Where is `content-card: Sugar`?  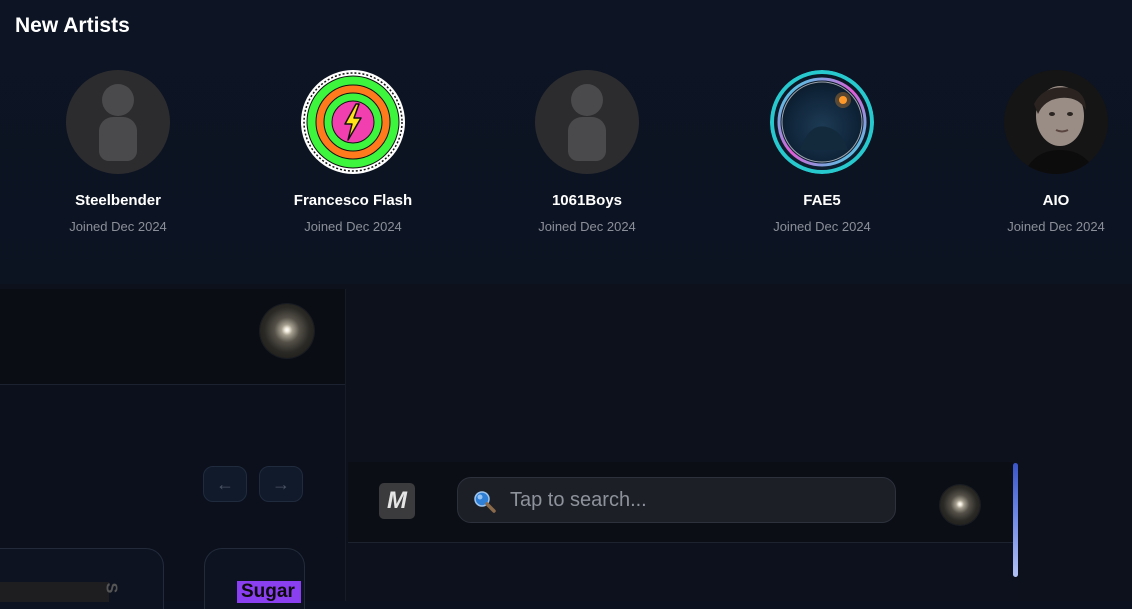
content-card: Sugar is located at coordinates (254, 578).